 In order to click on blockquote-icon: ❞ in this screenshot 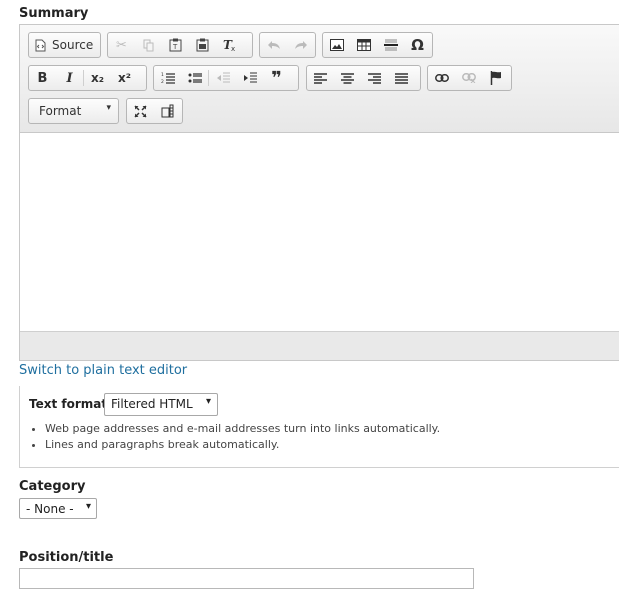, I will do `click(276, 78)`.